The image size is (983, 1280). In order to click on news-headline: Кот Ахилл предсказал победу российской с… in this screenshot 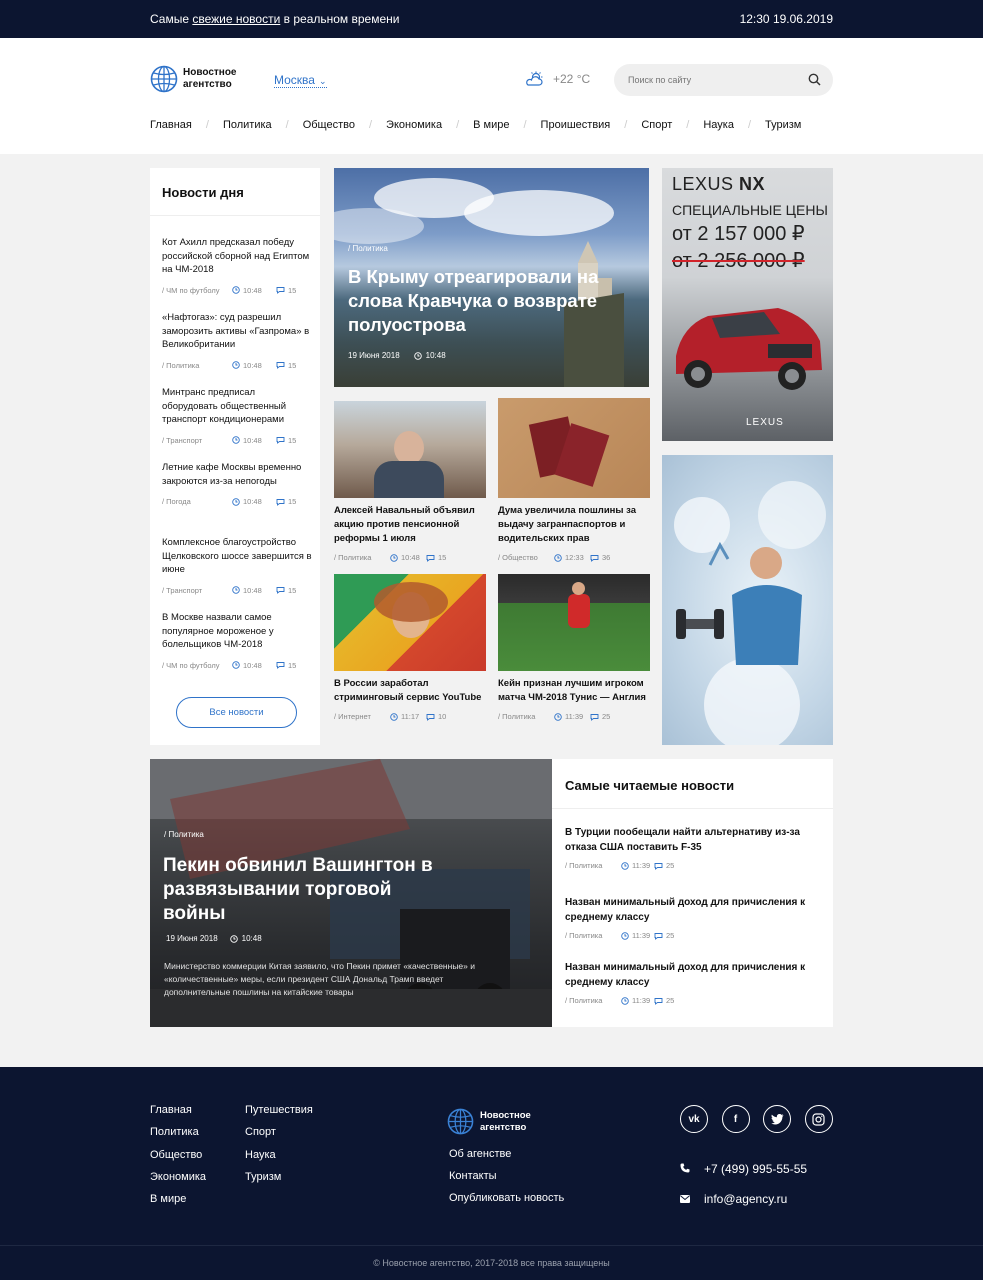, I will do `click(237, 256)`.